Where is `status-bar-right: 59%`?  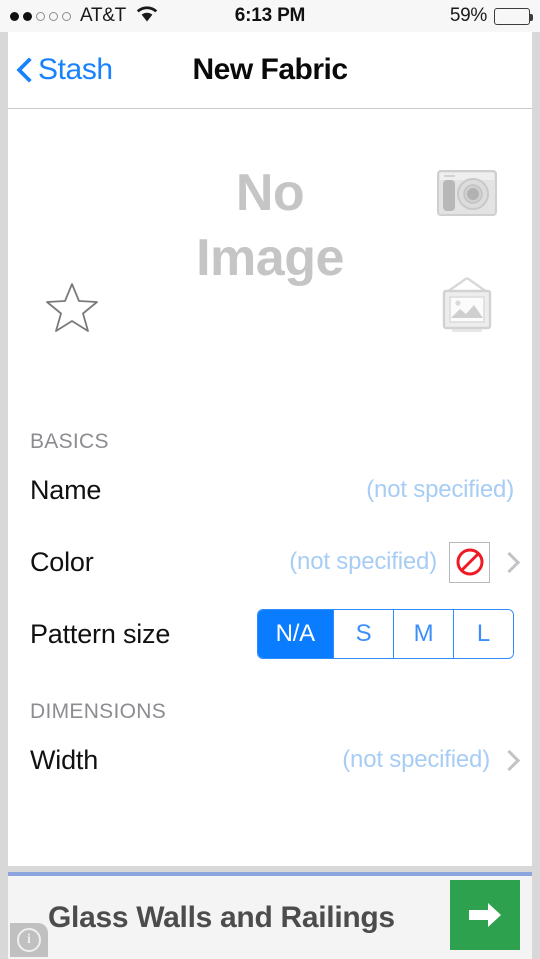
status-bar-right: 59% is located at coordinates (491, 16).